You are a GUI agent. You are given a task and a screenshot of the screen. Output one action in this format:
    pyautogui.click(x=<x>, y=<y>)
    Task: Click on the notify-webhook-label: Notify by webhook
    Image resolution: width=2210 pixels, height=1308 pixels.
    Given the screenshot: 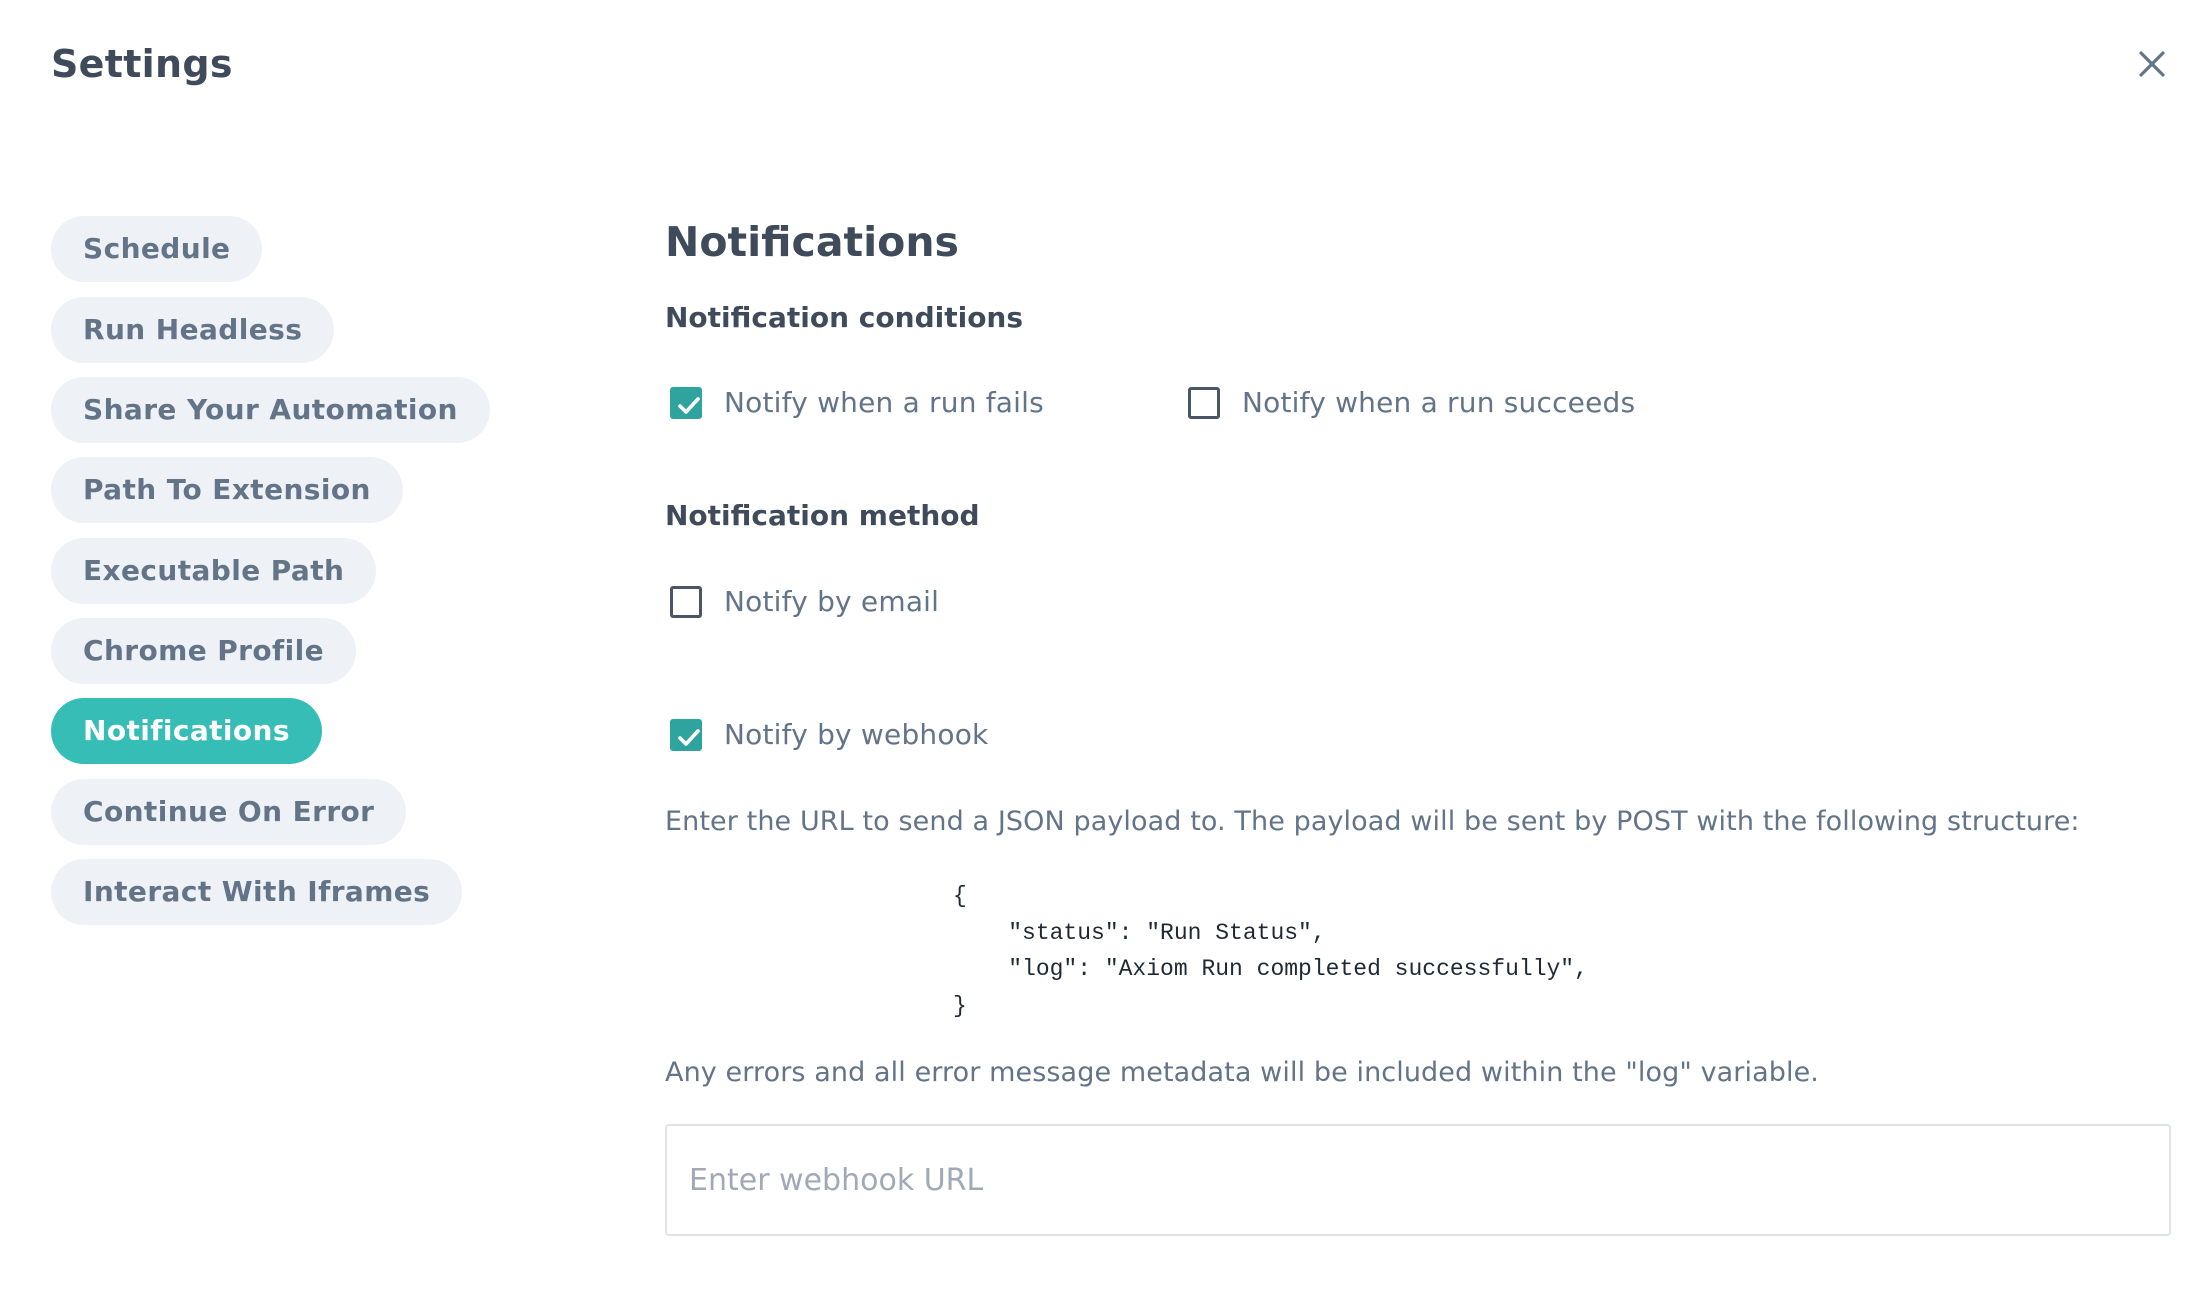 What is the action you would take?
    pyautogui.click(x=856, y=734)
    